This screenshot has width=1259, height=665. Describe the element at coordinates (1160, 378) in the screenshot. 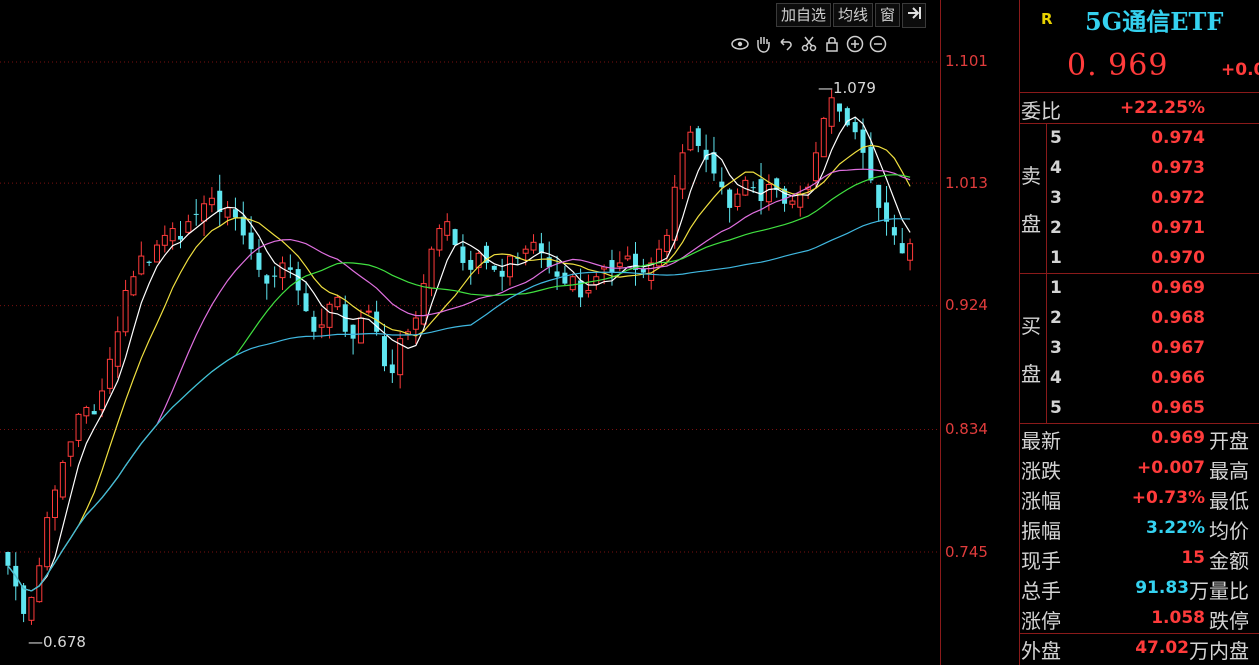

I see `buy-price: 0.966` at that location.